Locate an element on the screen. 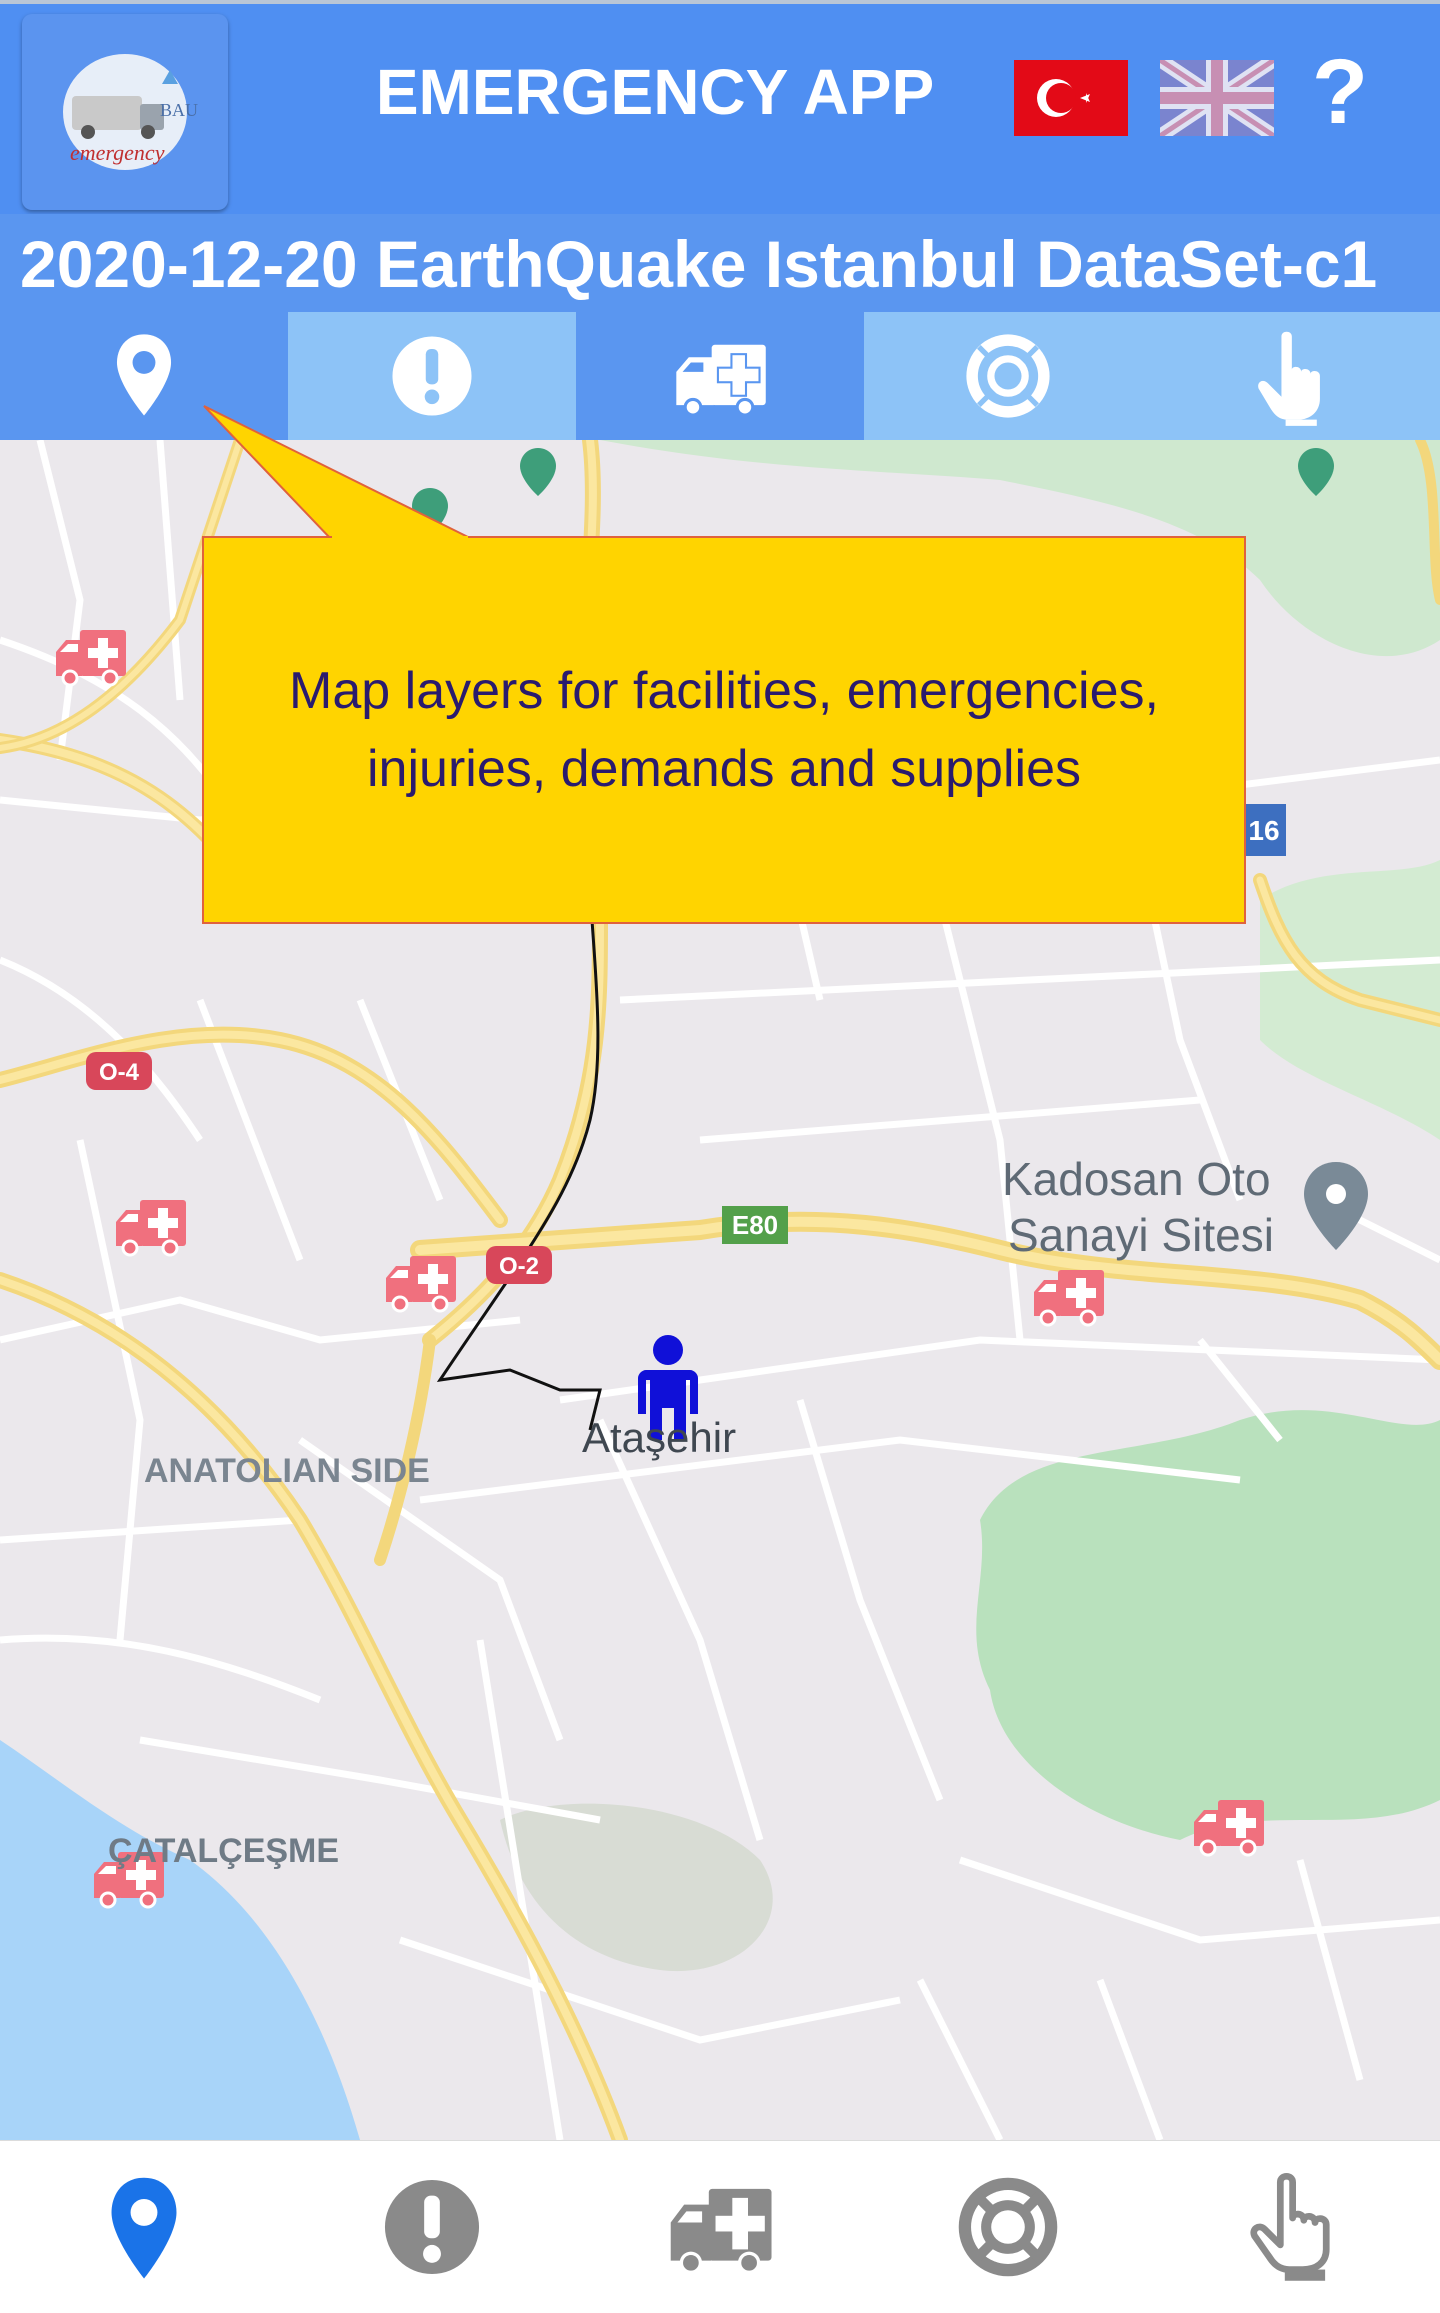 The height and width of the screenshot is (2313, 1440). nav-tab-emergencies is located at coordinates (432, 2227).